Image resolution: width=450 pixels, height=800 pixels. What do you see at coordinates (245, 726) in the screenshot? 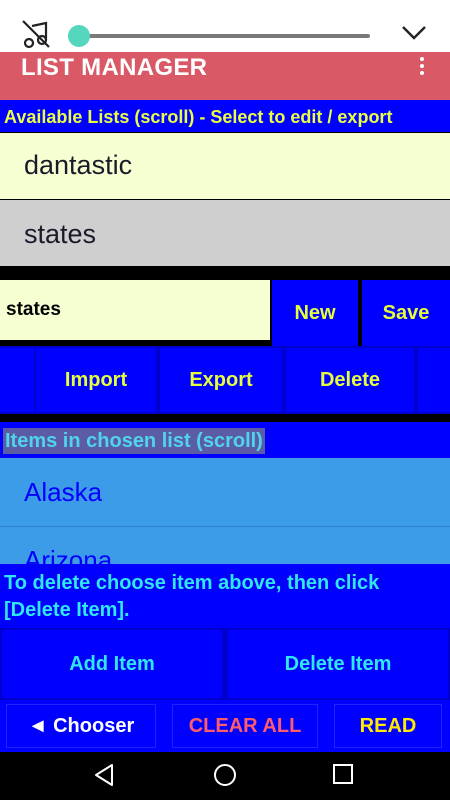
I see `clear-all-button: CLEAR ALL` at bounding box center [245, 726].